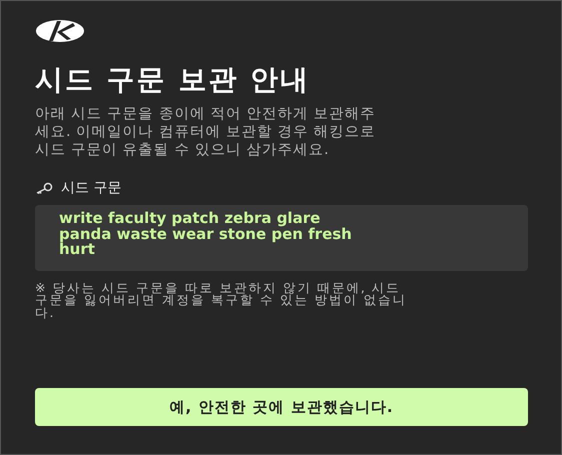  What do you see at coordinates (173, 80) in the screenshot?
I see `page-title: 시드 구문 보관 안내` at bounding box center [173, 80].